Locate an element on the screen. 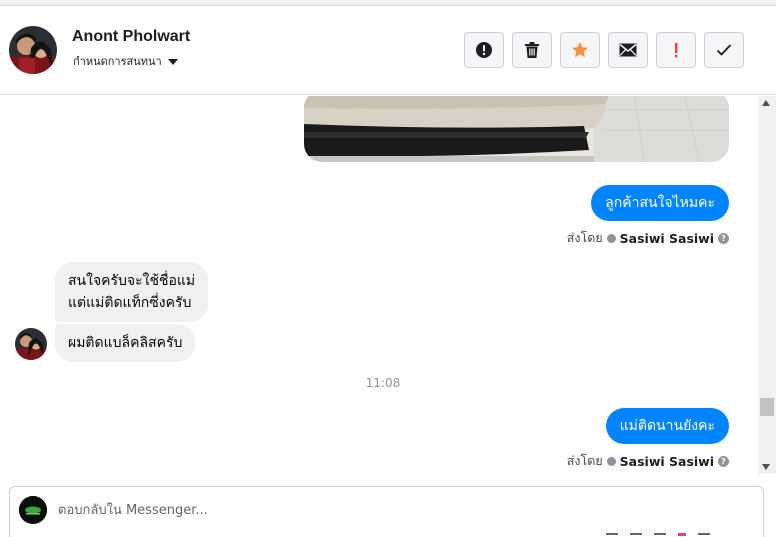 The width and height of the screenshot is (776, 537). star-button is located at coordinates (580, 50).